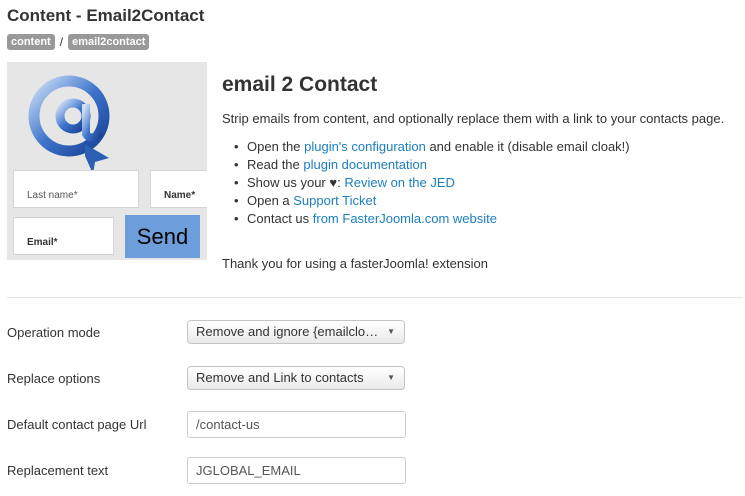 This screenshot has height=496, width=745. I want to click on support-ticket-link: Support Ticket, so click(334, 200).